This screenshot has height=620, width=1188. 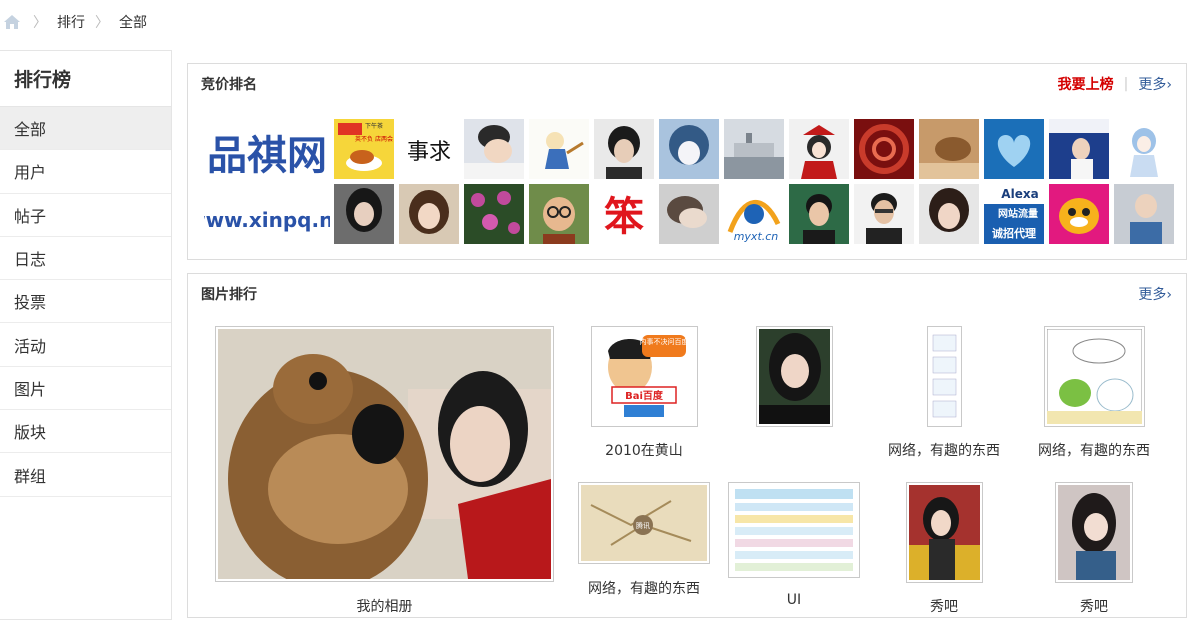 I want to click on sidebar: 排行榜 全部 用户 帖子 日志 投票 活动 图片 版块 群组, so click(x=86, y=335).